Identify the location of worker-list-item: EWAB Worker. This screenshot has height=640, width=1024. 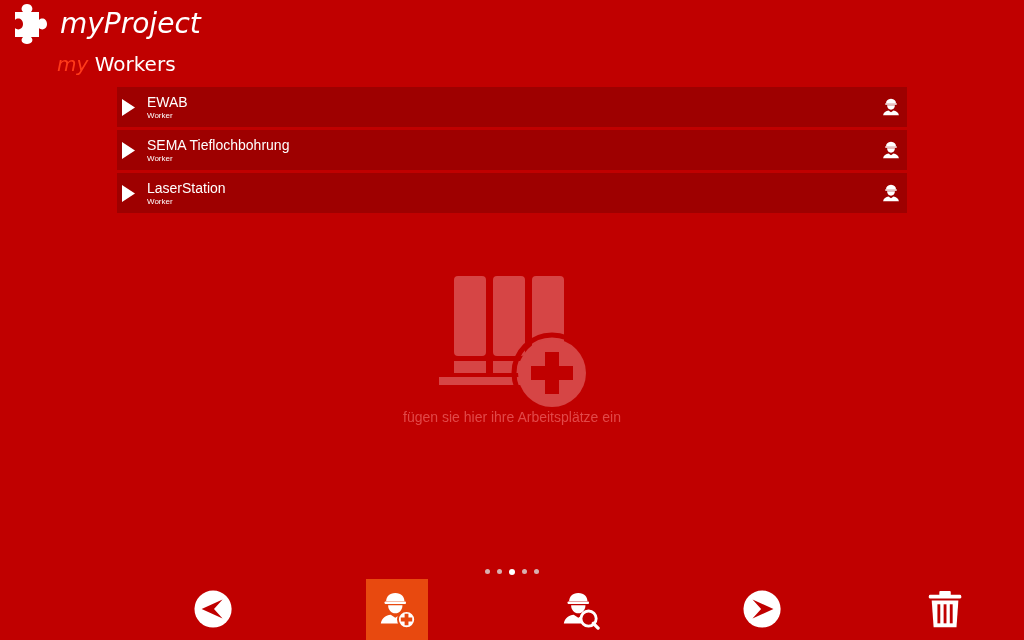
(512, 107).